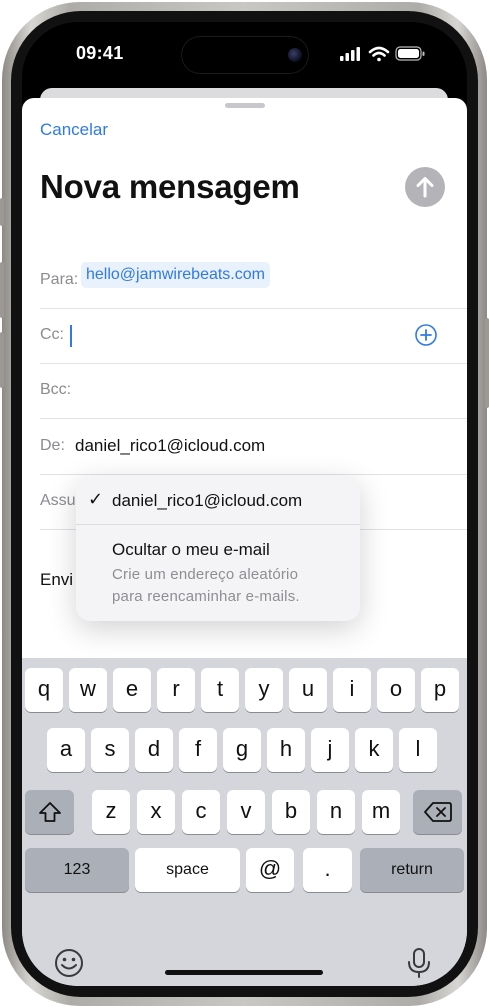 This screenshot has height=1008, width=489. Describe the element at coordinates (56, 580) in the screenshot. I see `message-body: Envi` at that location.